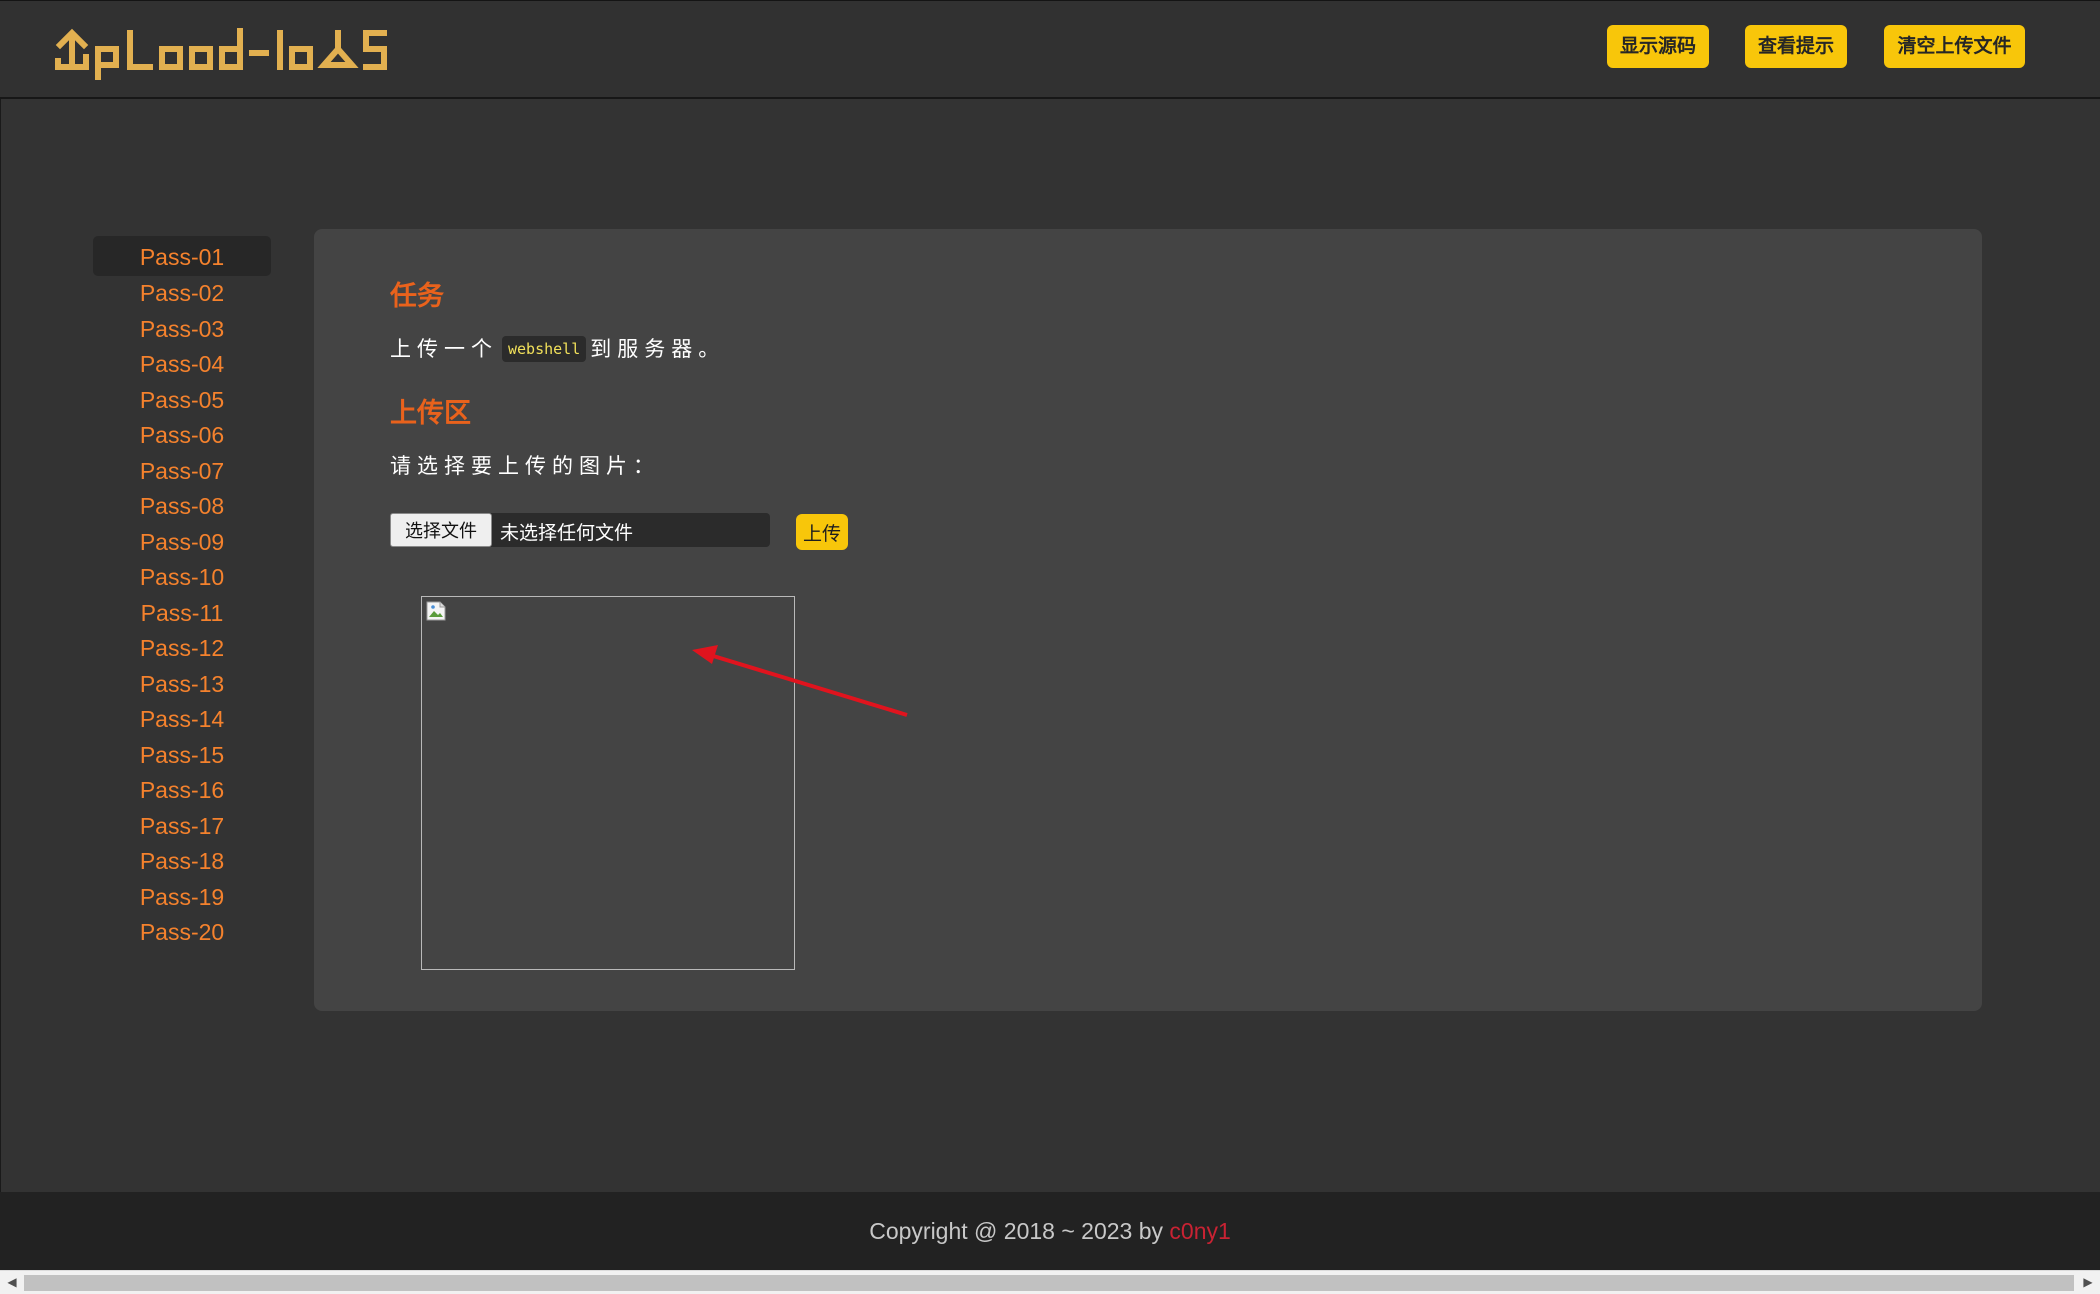 This screenshot has width=2100, height=1294. I want to click on no-file-selected-text: 未选择任何文件, so click(567, 533).